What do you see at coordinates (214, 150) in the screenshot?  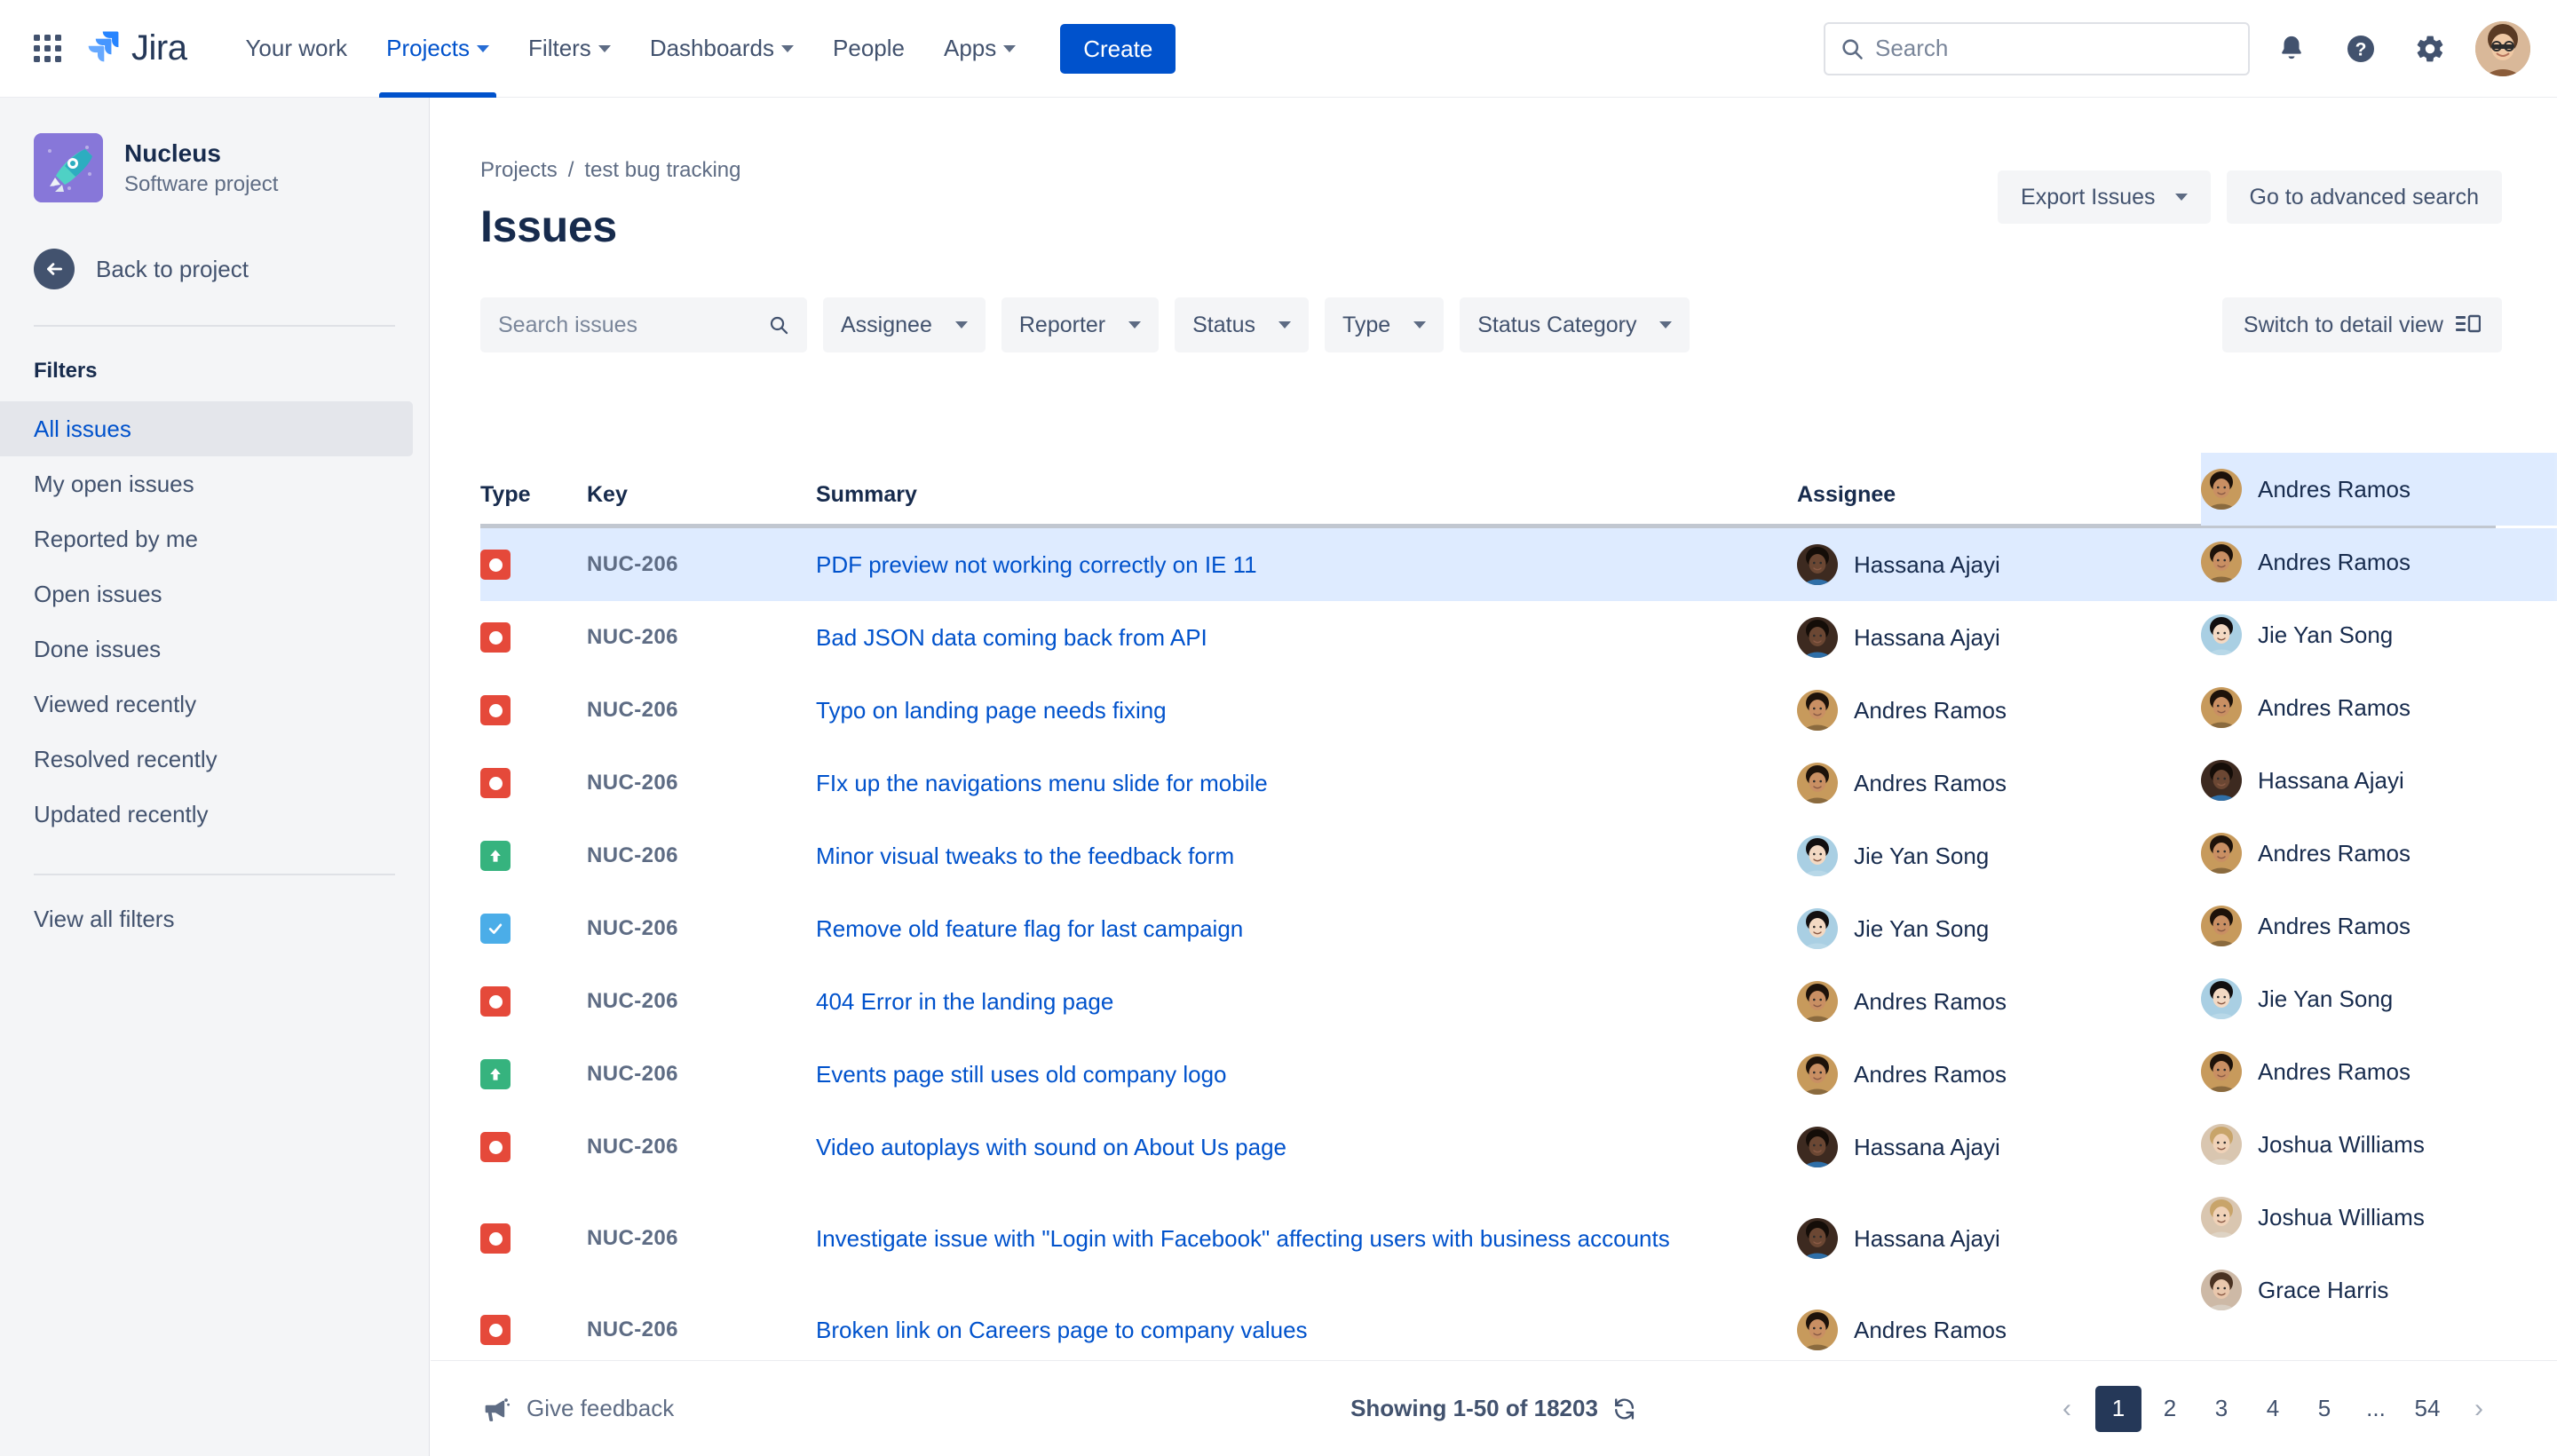 I see `project-header: Nucleus Software project` at bounding box center [214, 150].